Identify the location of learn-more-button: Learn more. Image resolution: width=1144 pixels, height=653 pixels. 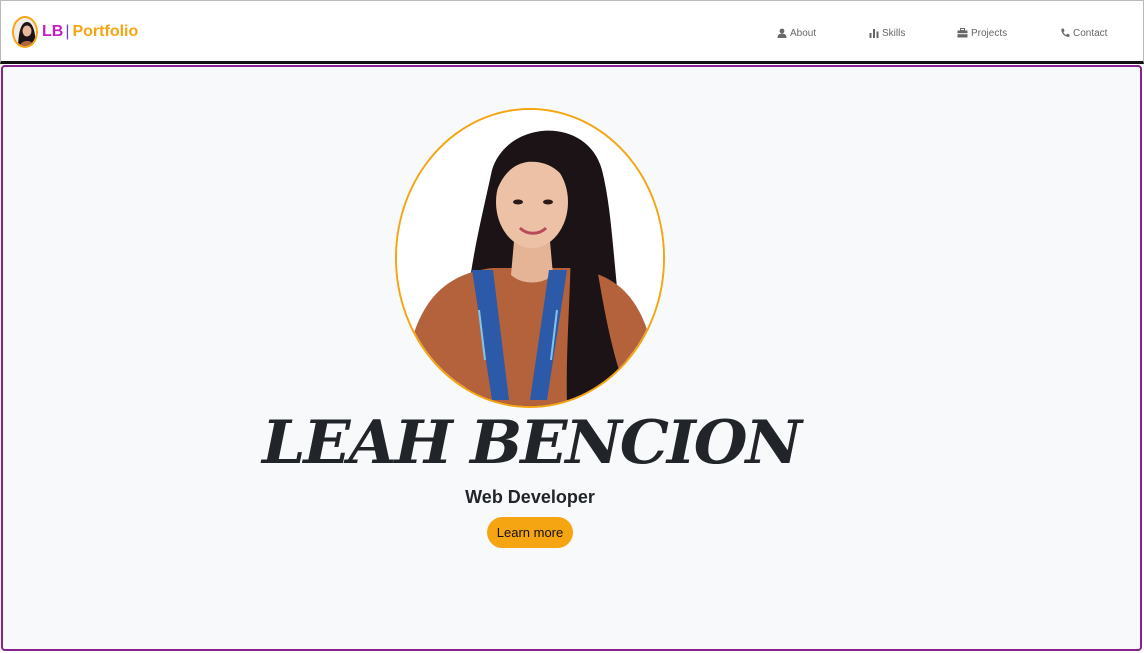
(530, 532).